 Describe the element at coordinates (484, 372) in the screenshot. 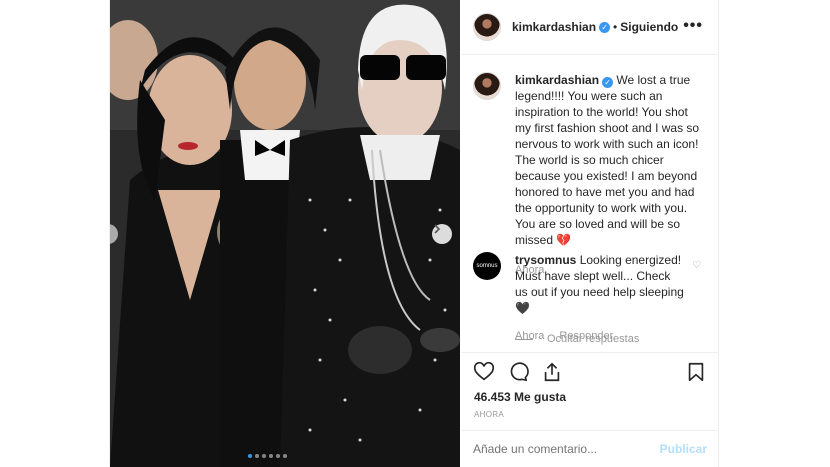

I see `heart-icon` at that location.